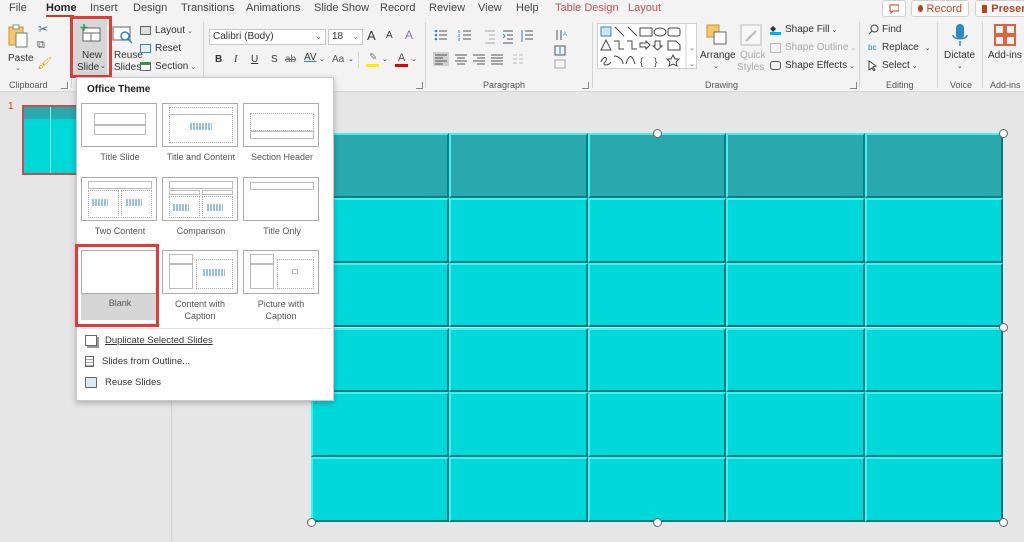 The height and width of the screenshot is (542, 1024). I want to click on clear-formatting-icon: A, so click(409, 35).